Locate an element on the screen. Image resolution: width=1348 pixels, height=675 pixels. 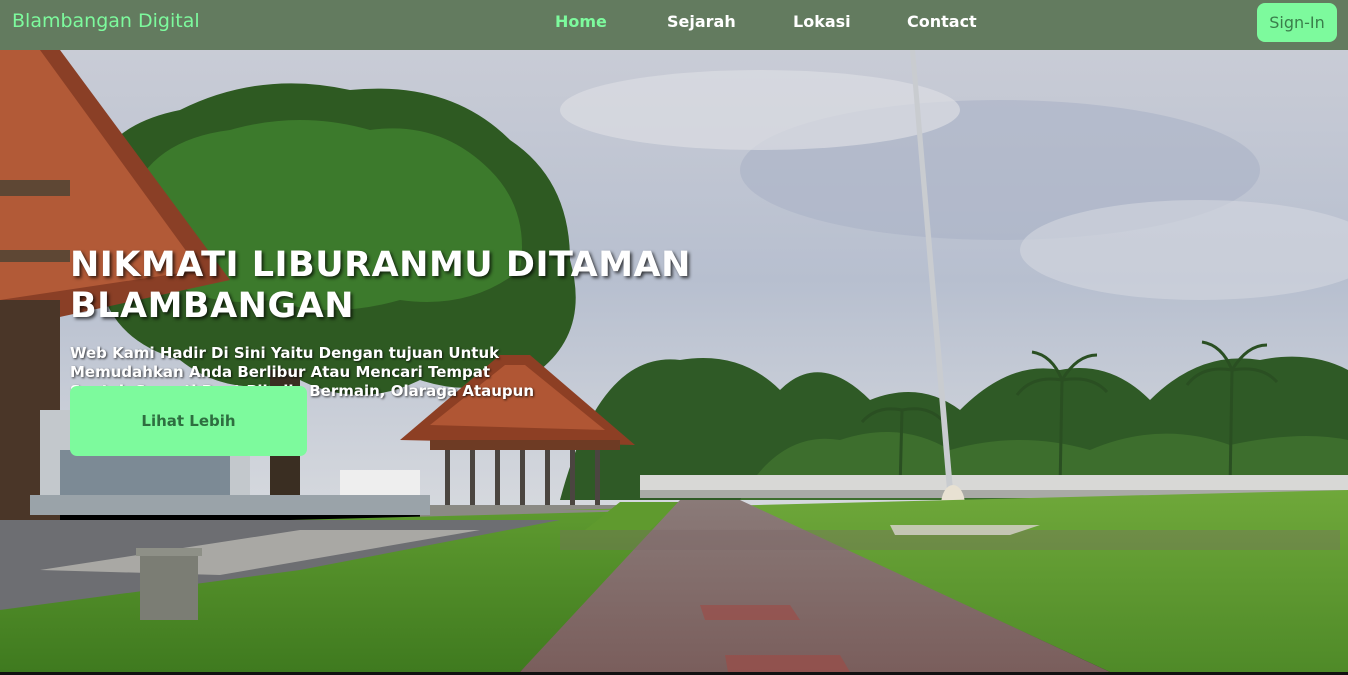
sign-in-button: Sign-In is located at coordinates (1297, 22).